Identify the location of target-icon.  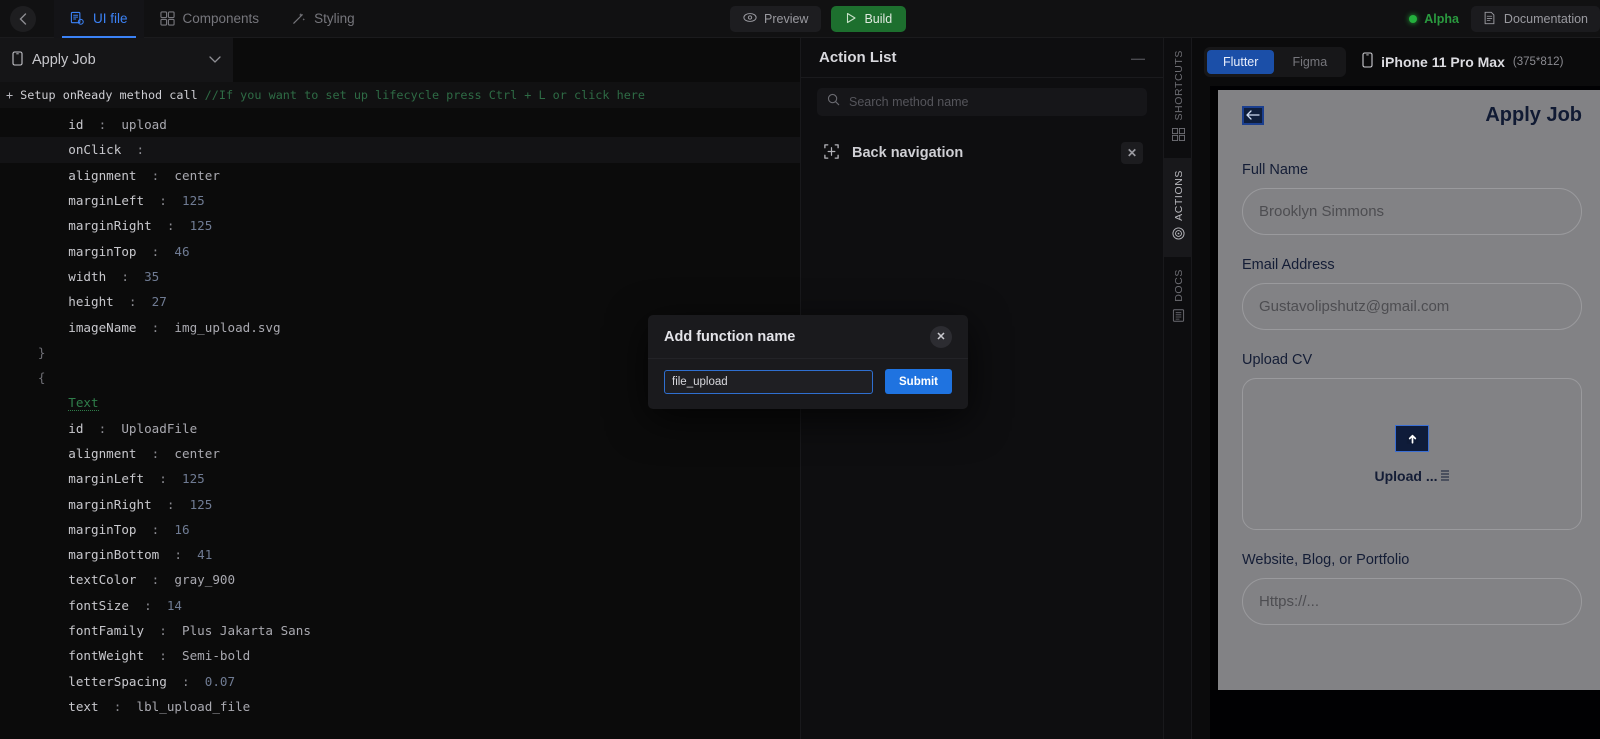
(1178, 236).